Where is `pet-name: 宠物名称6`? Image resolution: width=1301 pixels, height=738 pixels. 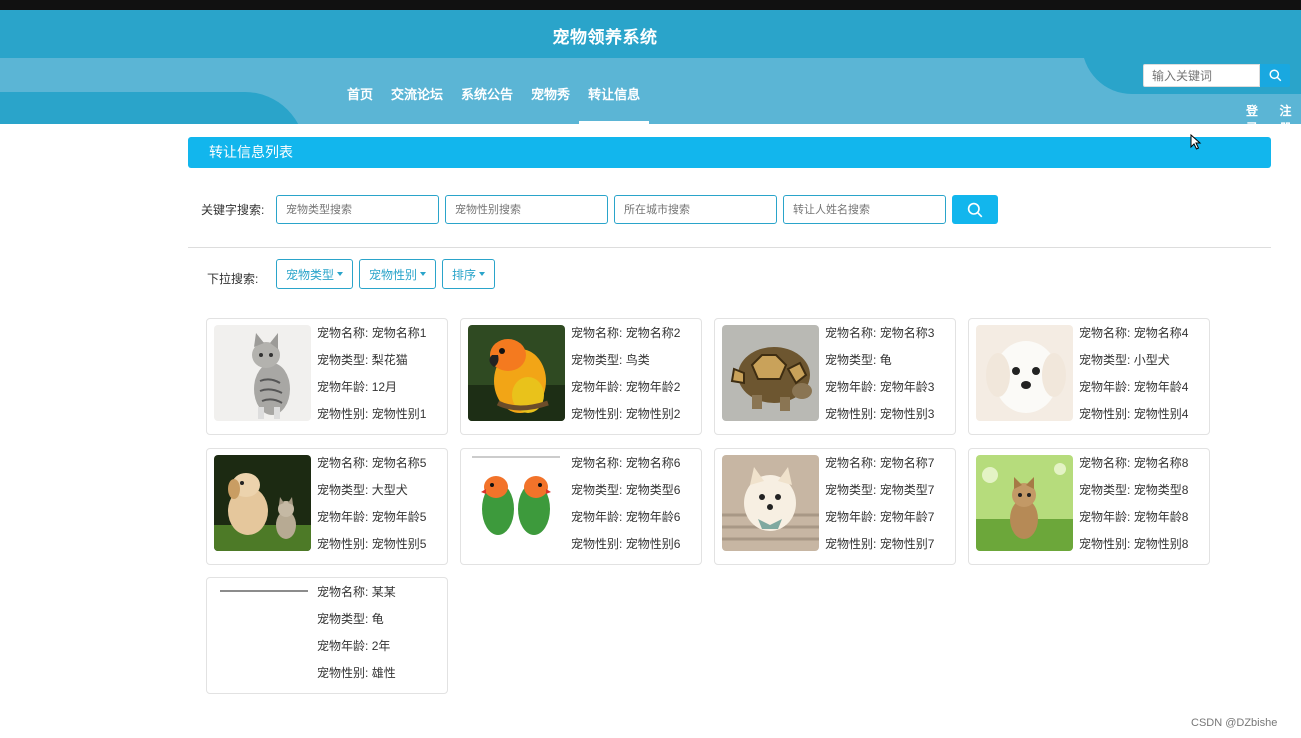 pet-name: 宠物名称6 is located at coordinates (653, 463).